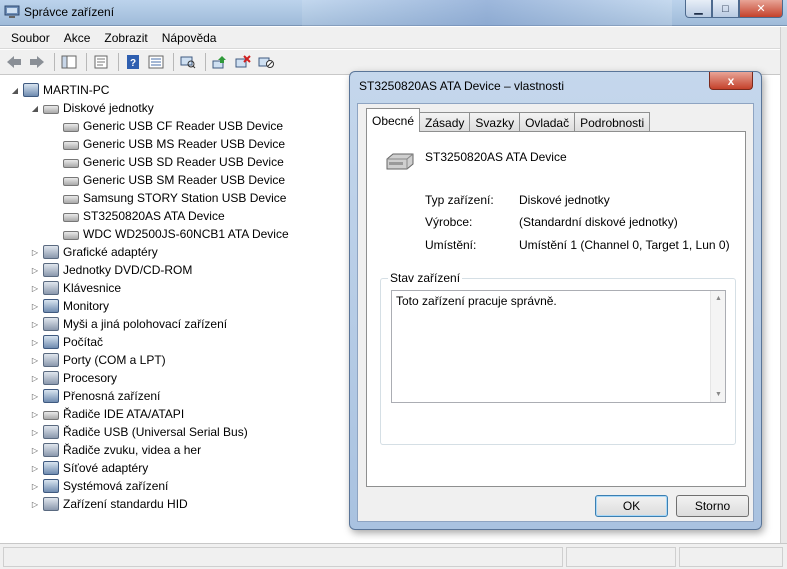  Describe the element at coordinates (109, 504) in the screenshot. I see `tree-category: ▷ Zařízení standardu HID` at that location.